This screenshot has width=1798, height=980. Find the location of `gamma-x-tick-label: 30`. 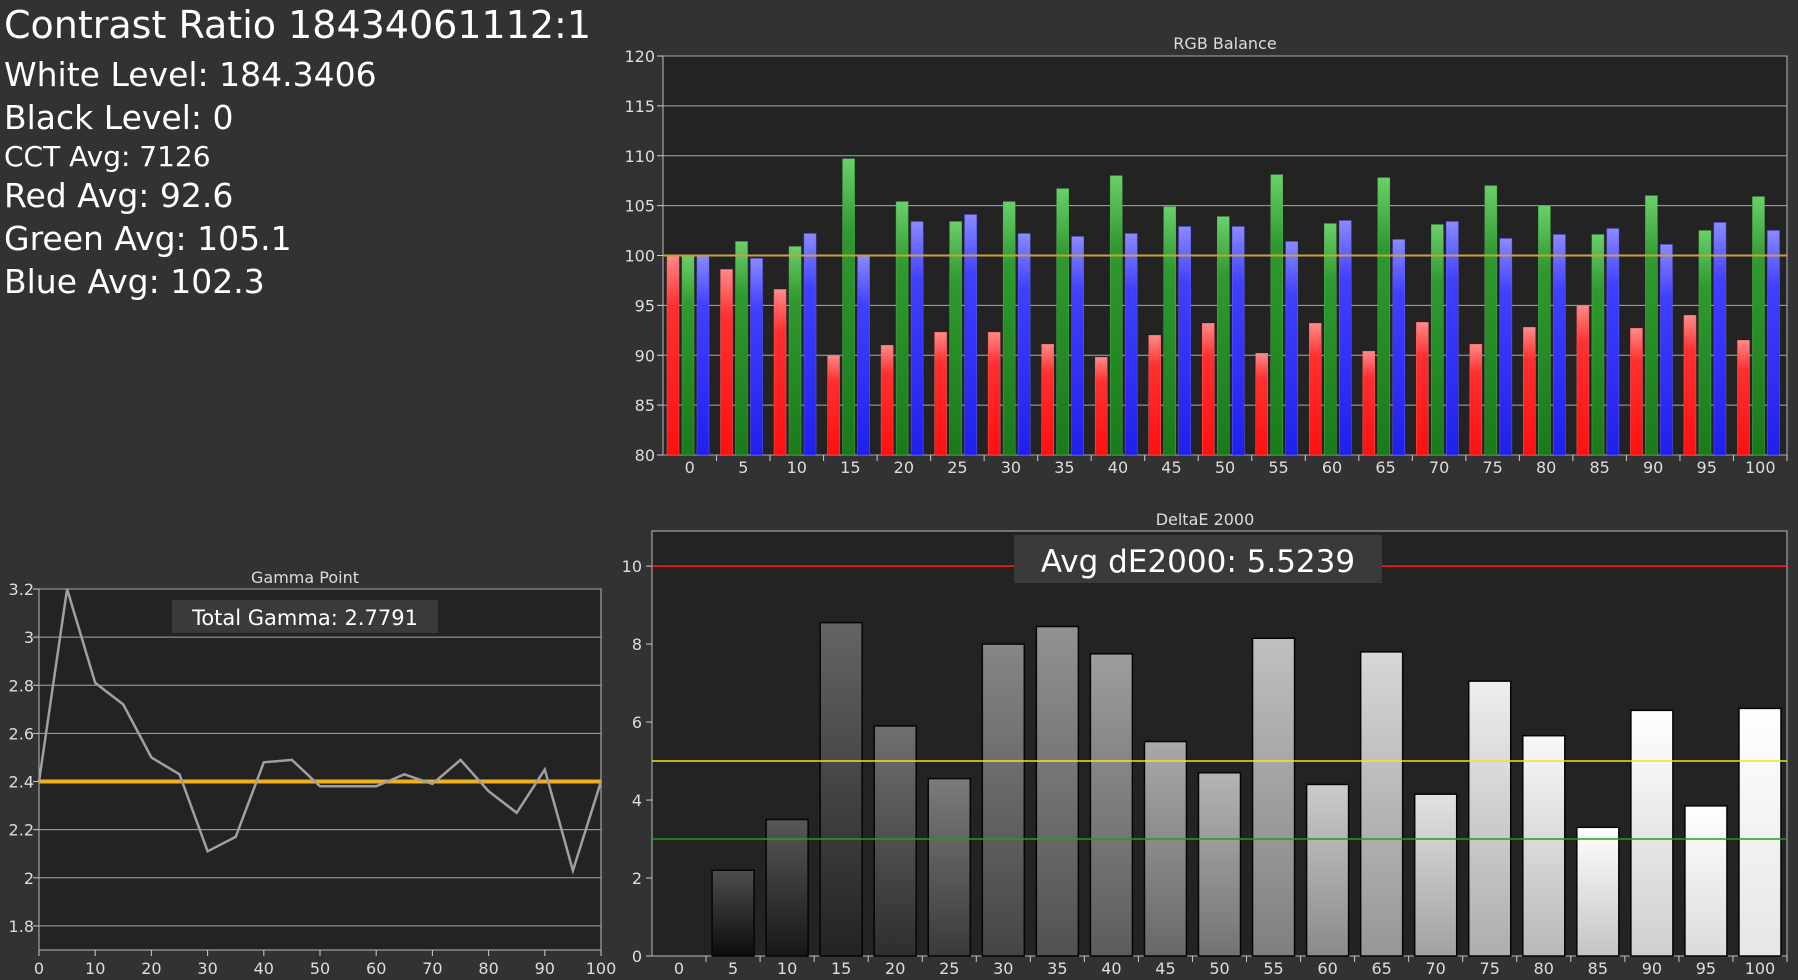

gamma-x-tick-label: 30 is located at coordinates (207, 968).